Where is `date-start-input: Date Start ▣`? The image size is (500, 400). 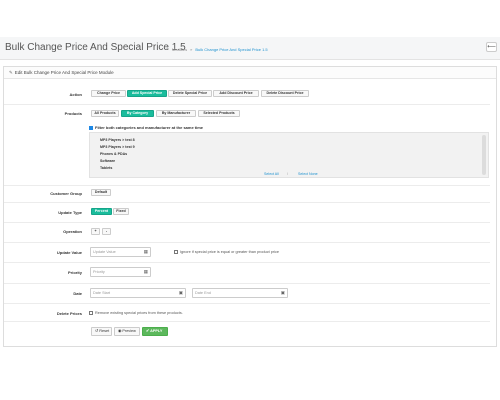
date-start-input: Date Start ▣ is located at coordinates (138, 293).